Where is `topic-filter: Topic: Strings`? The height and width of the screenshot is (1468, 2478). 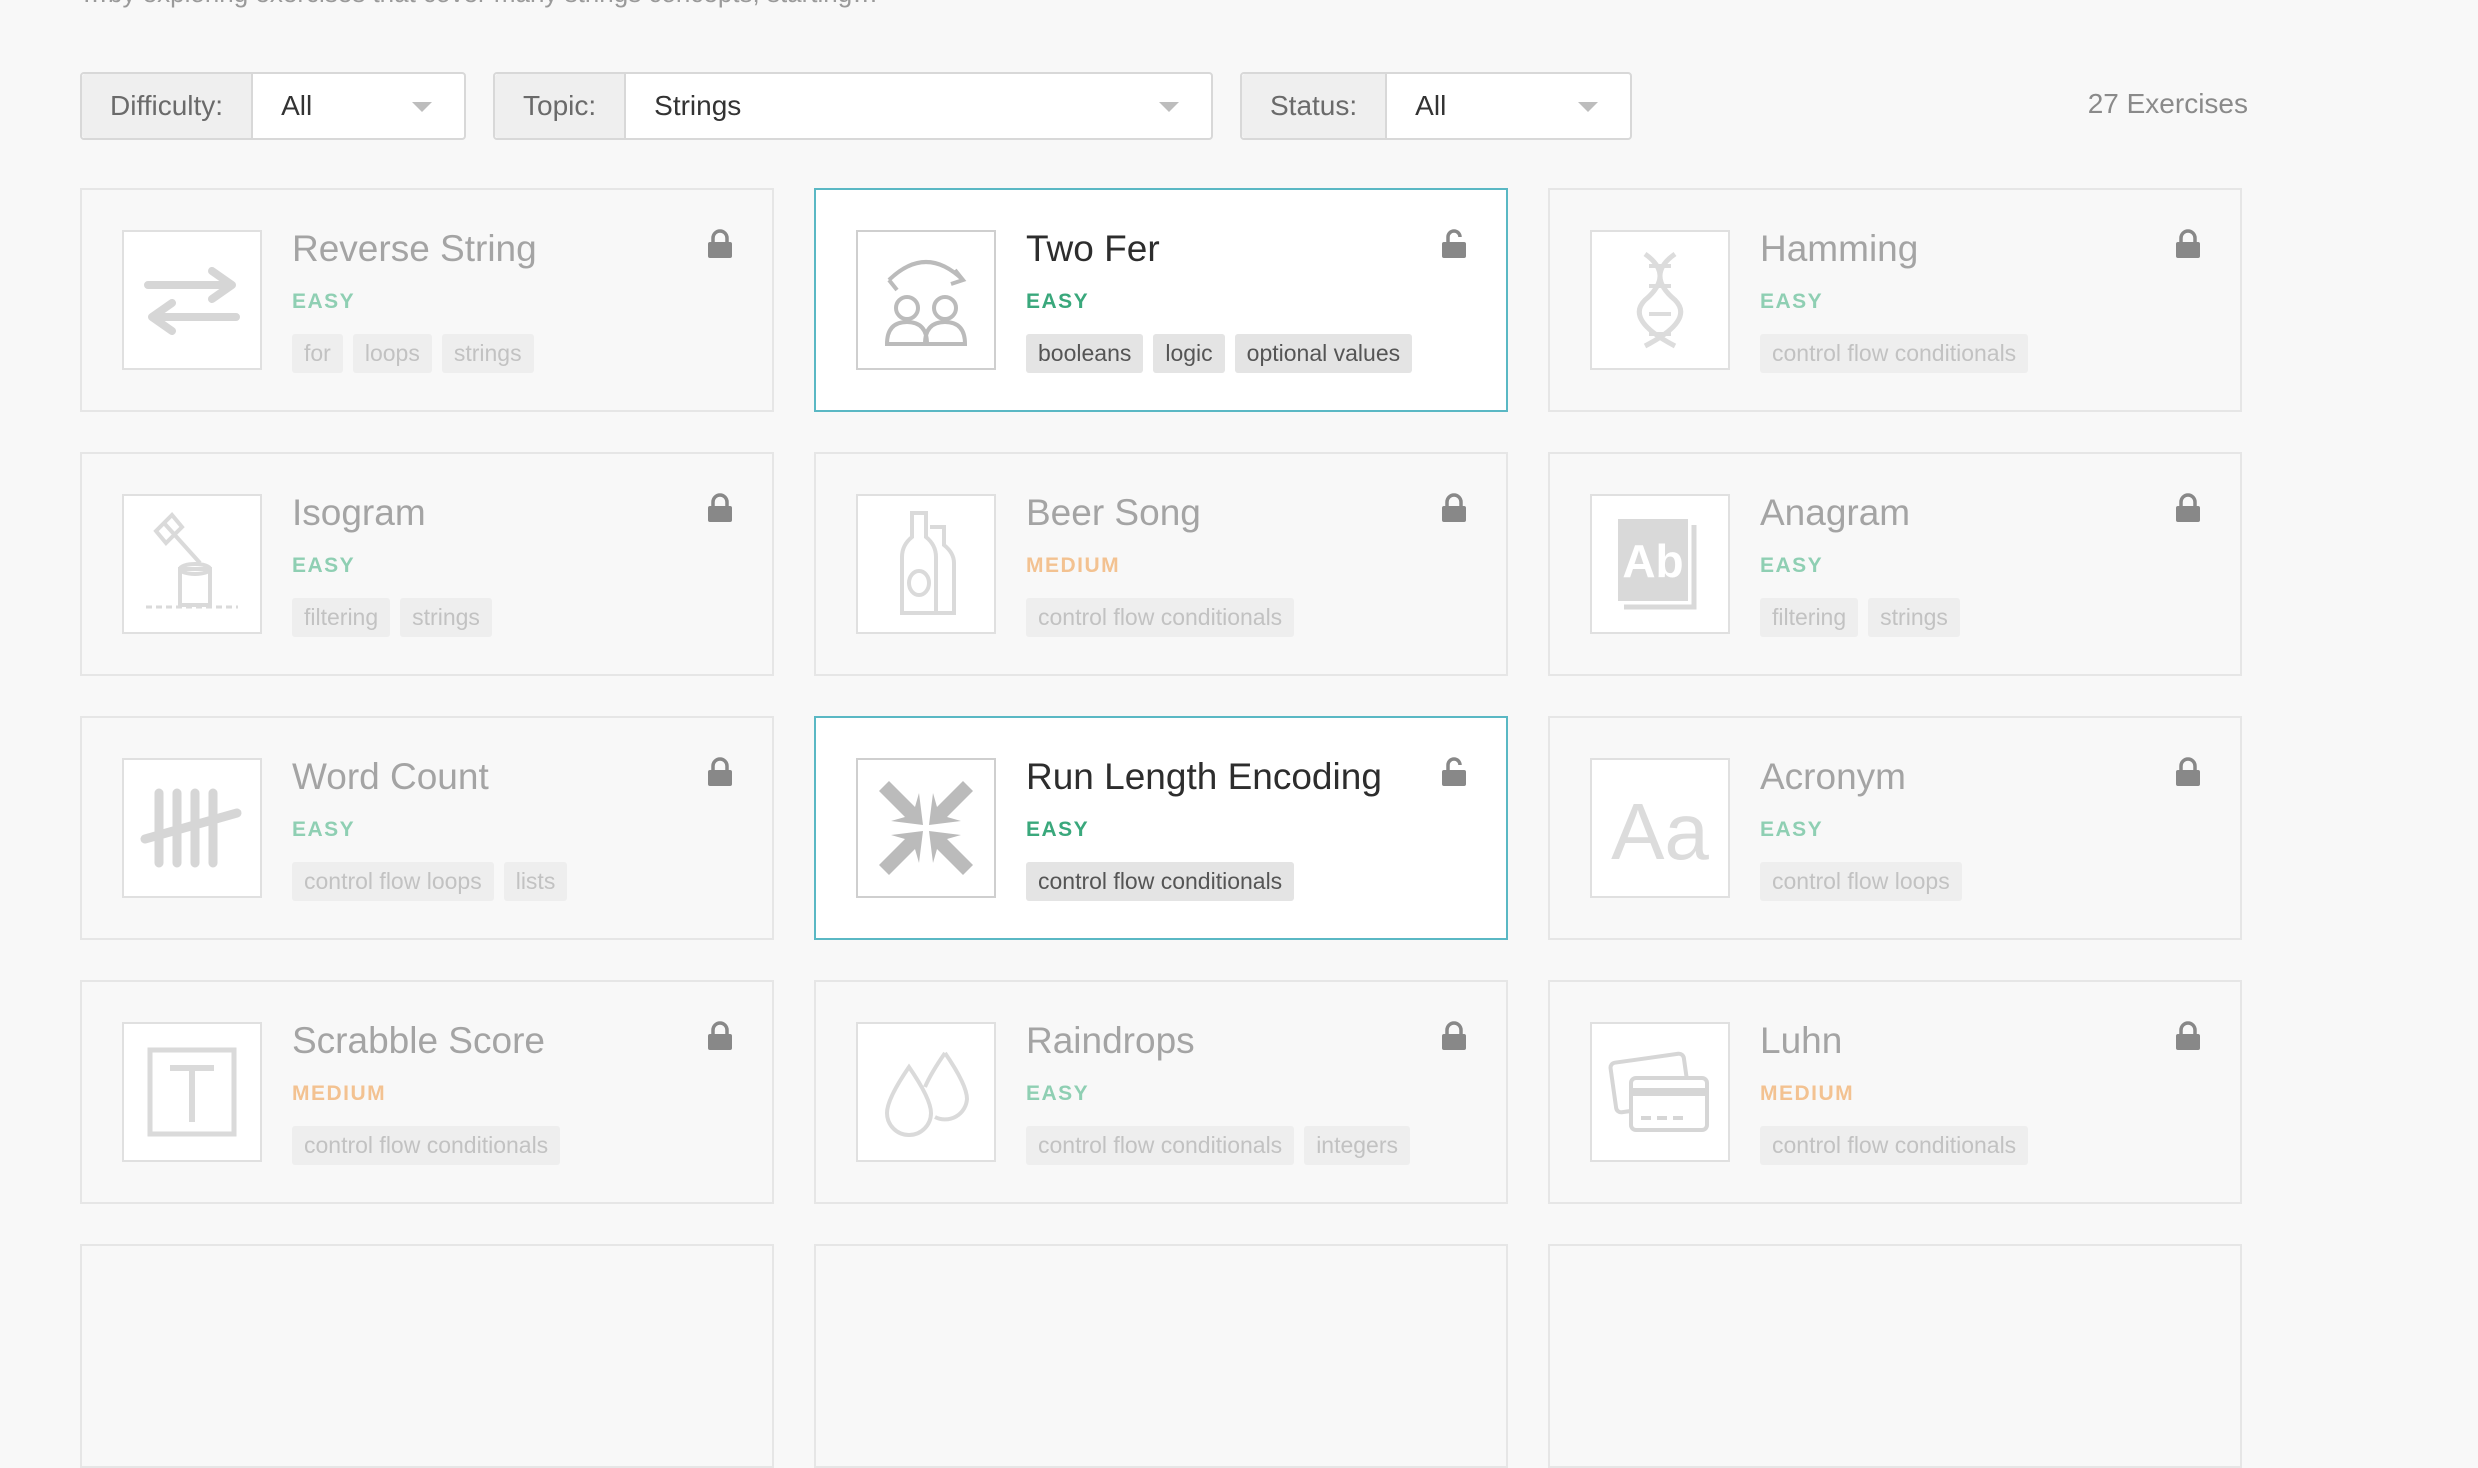
topic-filter: Topic: Strings is located at coordinates (853, 106).